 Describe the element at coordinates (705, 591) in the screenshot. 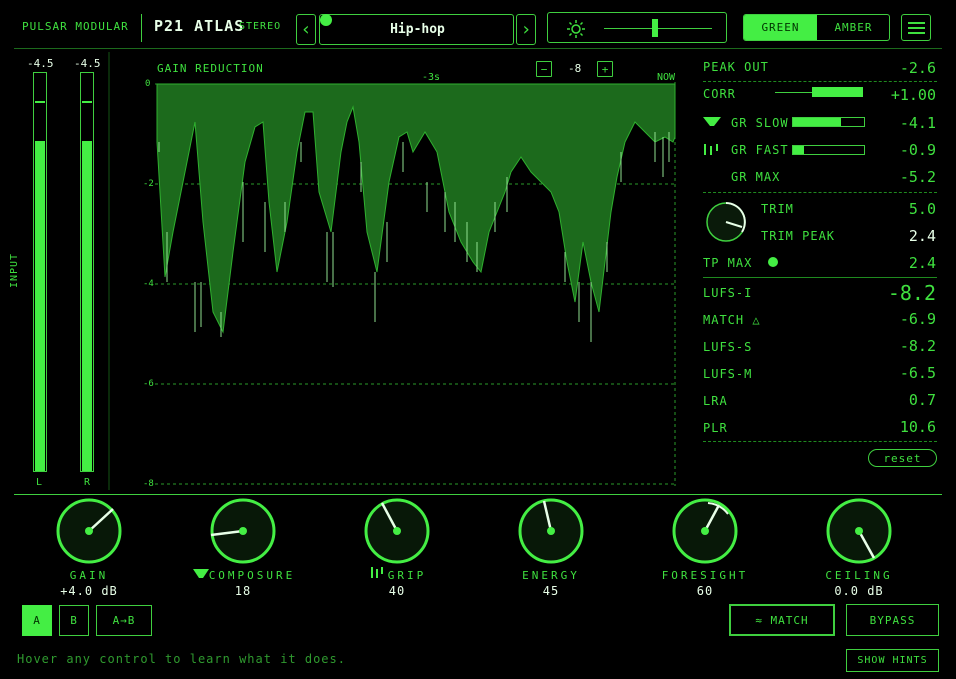

I see `foresight-knob-value: 60` at that location.